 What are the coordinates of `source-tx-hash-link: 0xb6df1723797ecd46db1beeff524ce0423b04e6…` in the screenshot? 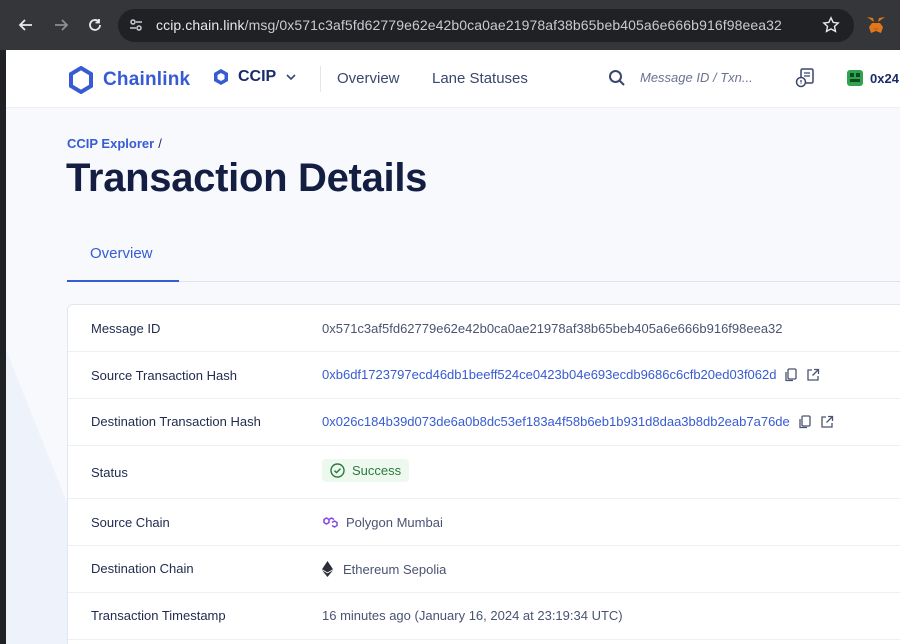 It's located at (549, 374).